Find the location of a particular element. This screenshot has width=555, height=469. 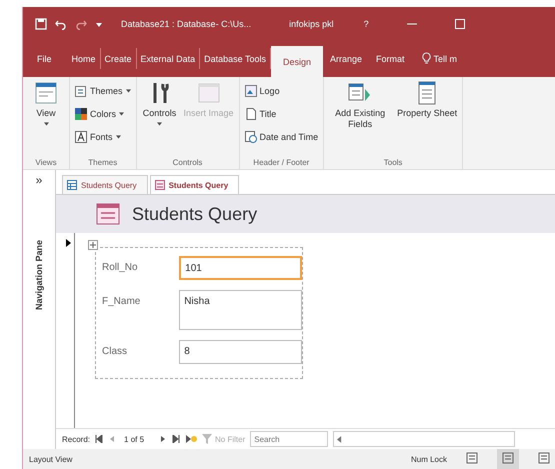

ribbon-button: Logo is located at coordinates (281, 91).